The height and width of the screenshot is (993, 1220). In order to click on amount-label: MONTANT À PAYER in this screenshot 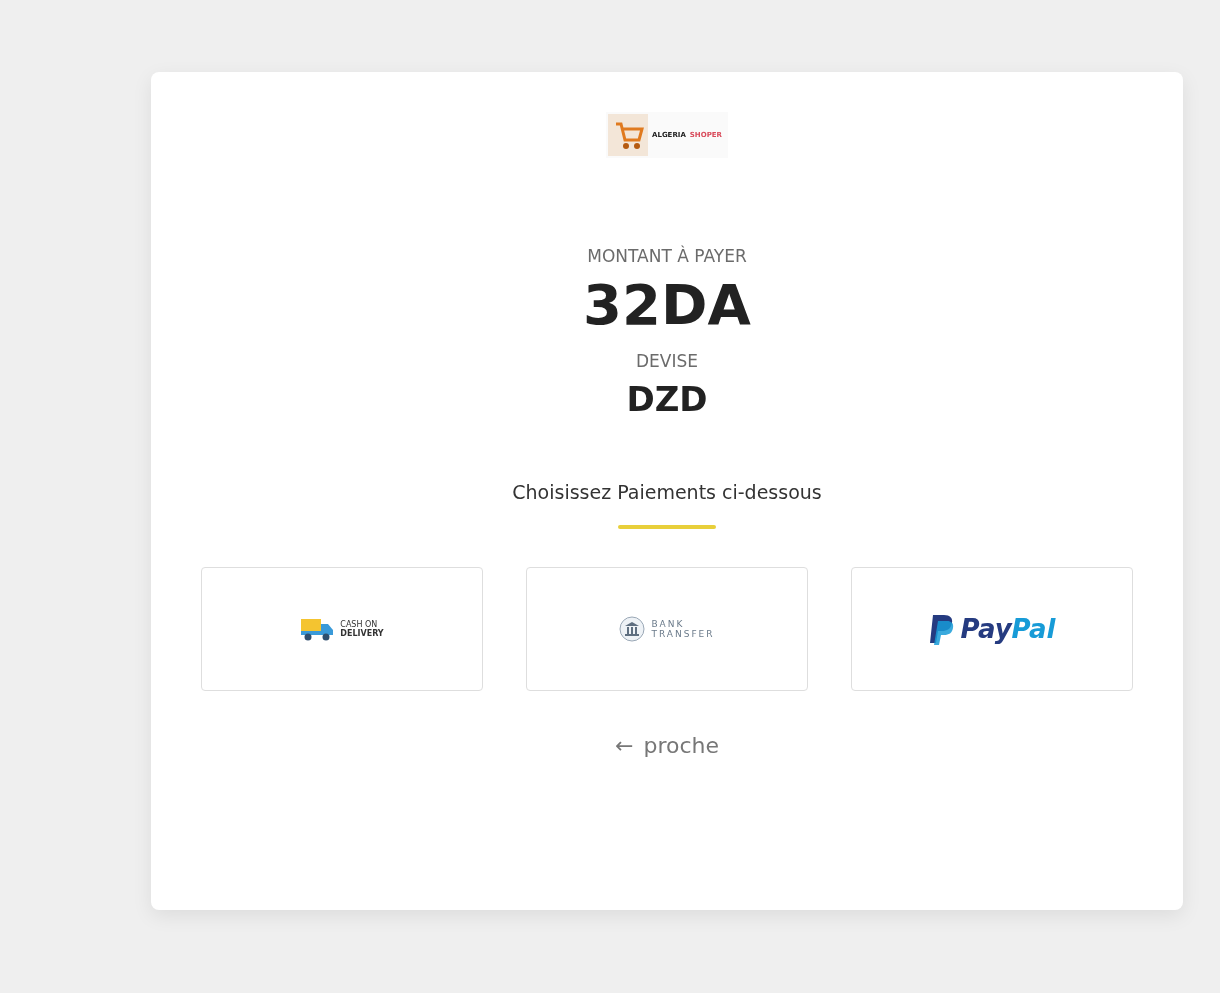, I will do `click(667, 256)`.